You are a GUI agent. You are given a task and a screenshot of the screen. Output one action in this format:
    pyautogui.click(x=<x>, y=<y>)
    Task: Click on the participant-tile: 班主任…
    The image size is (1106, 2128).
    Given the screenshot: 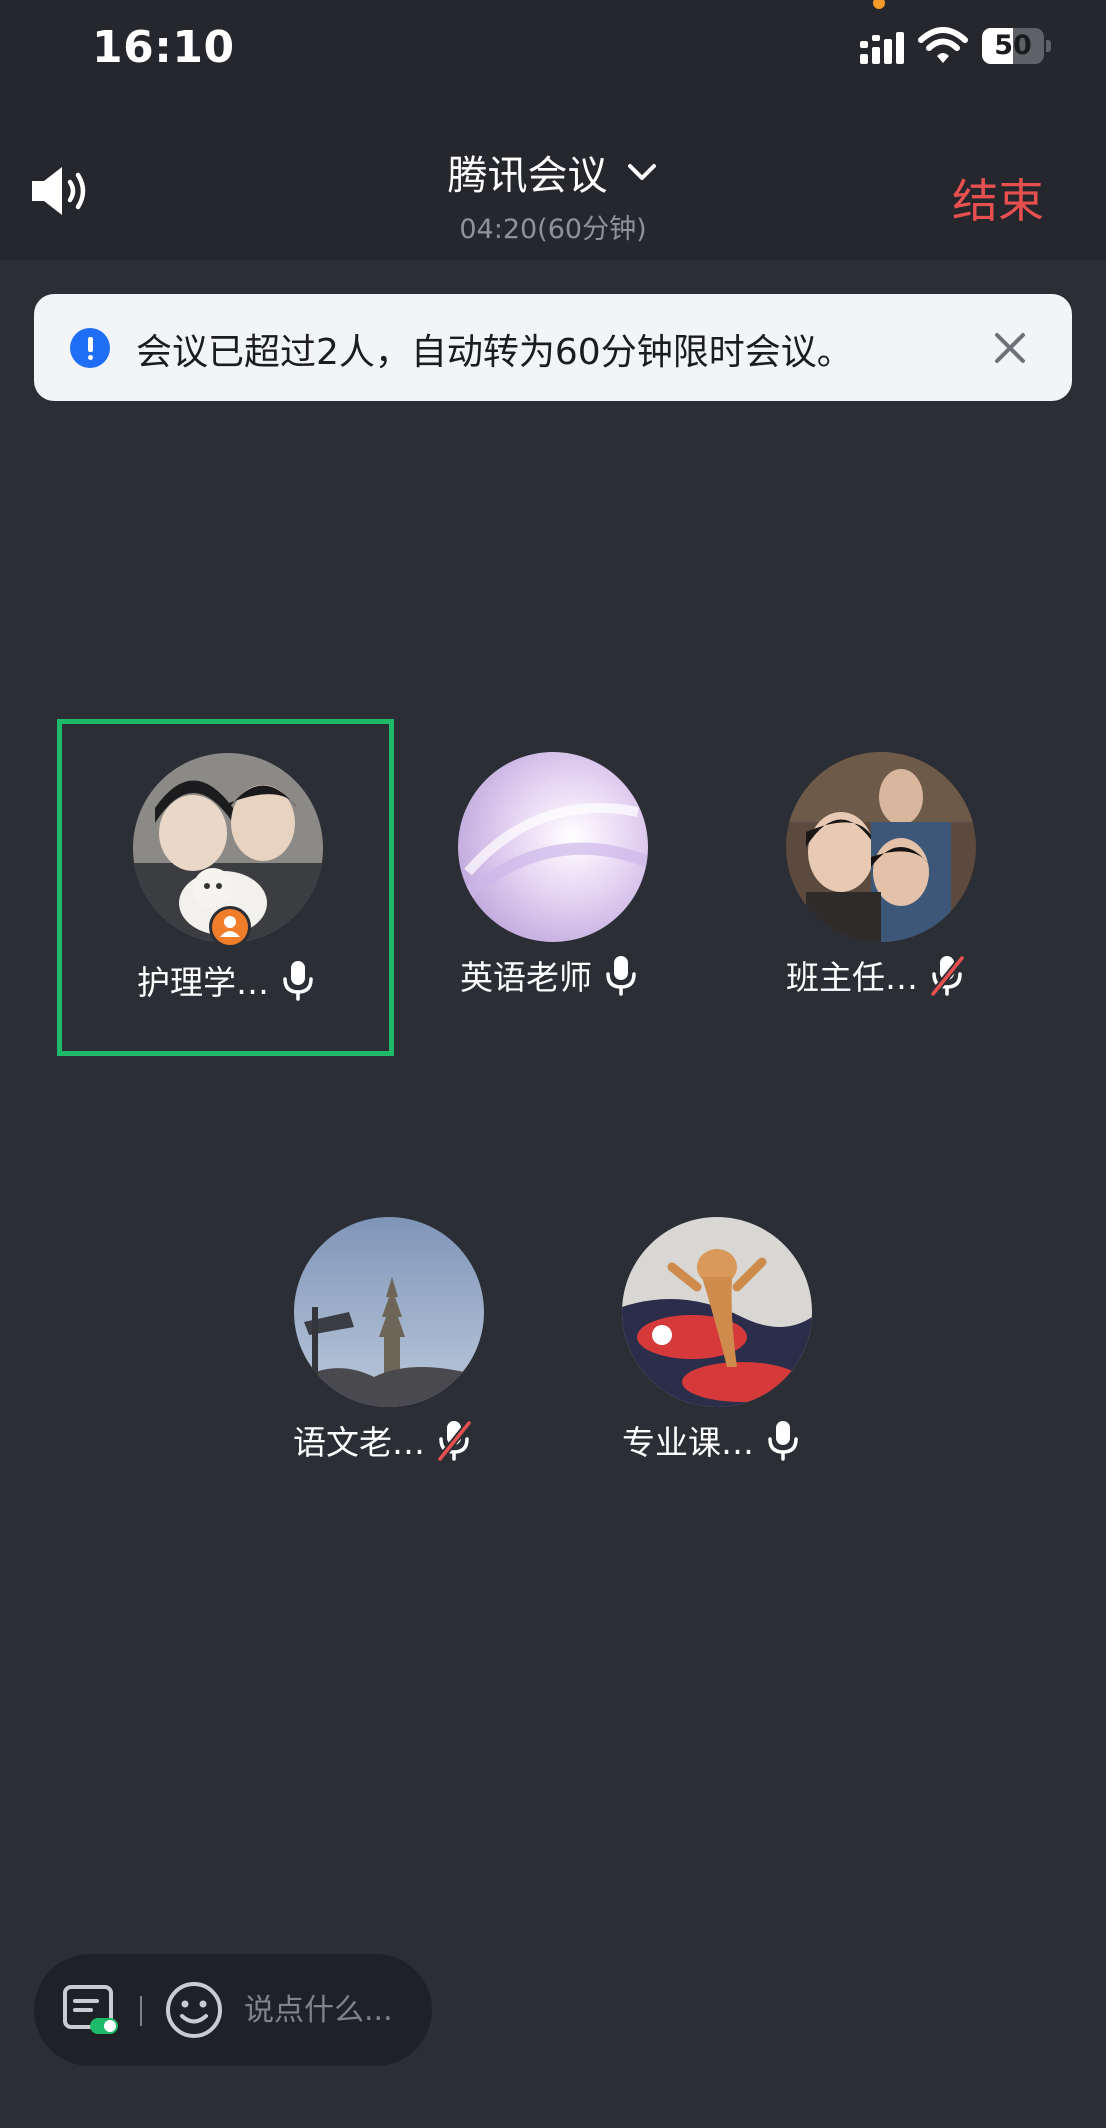 What is the action you would take?
    pyautogui.click(x=879, y=887)
    